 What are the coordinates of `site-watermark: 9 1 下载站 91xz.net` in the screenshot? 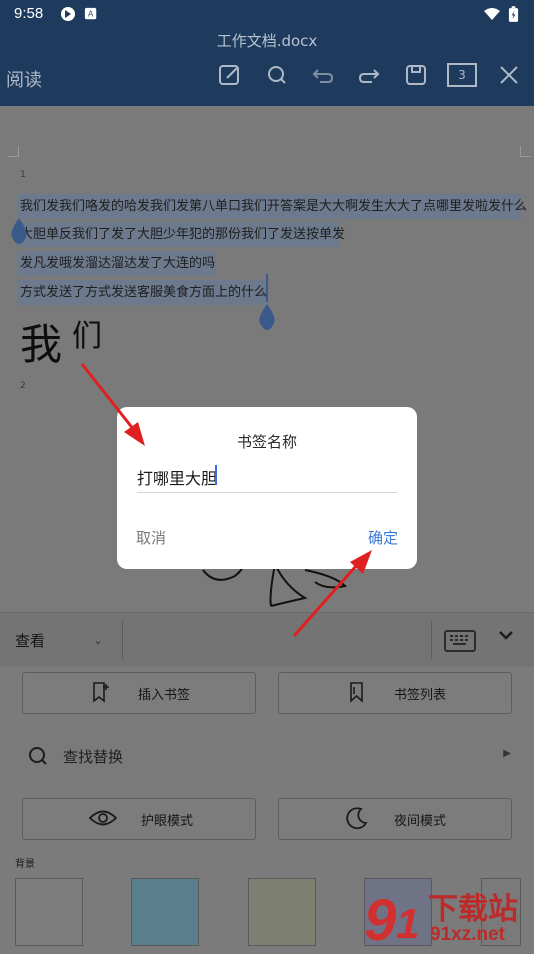 It's located at (448, 916).